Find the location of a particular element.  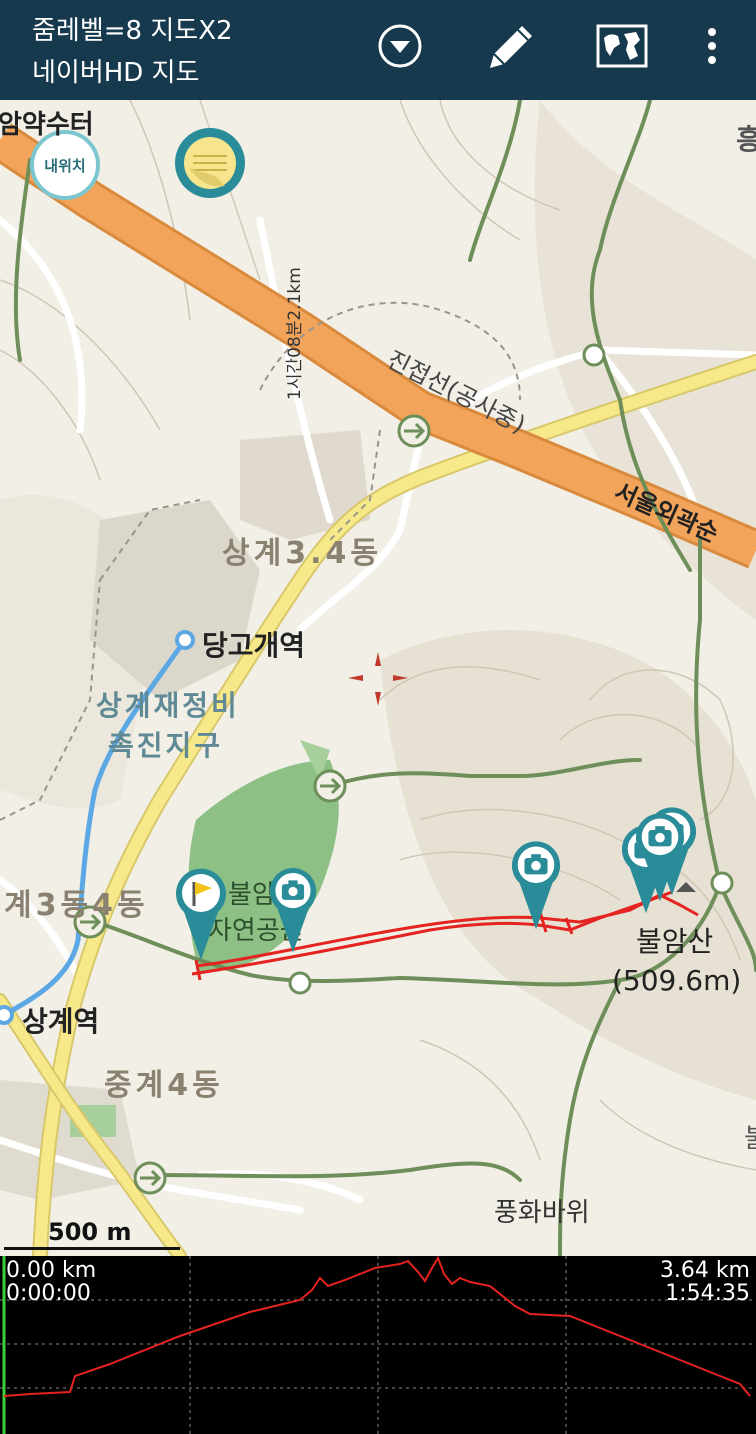

elevation-chart is located at coordinates (378, 1345).